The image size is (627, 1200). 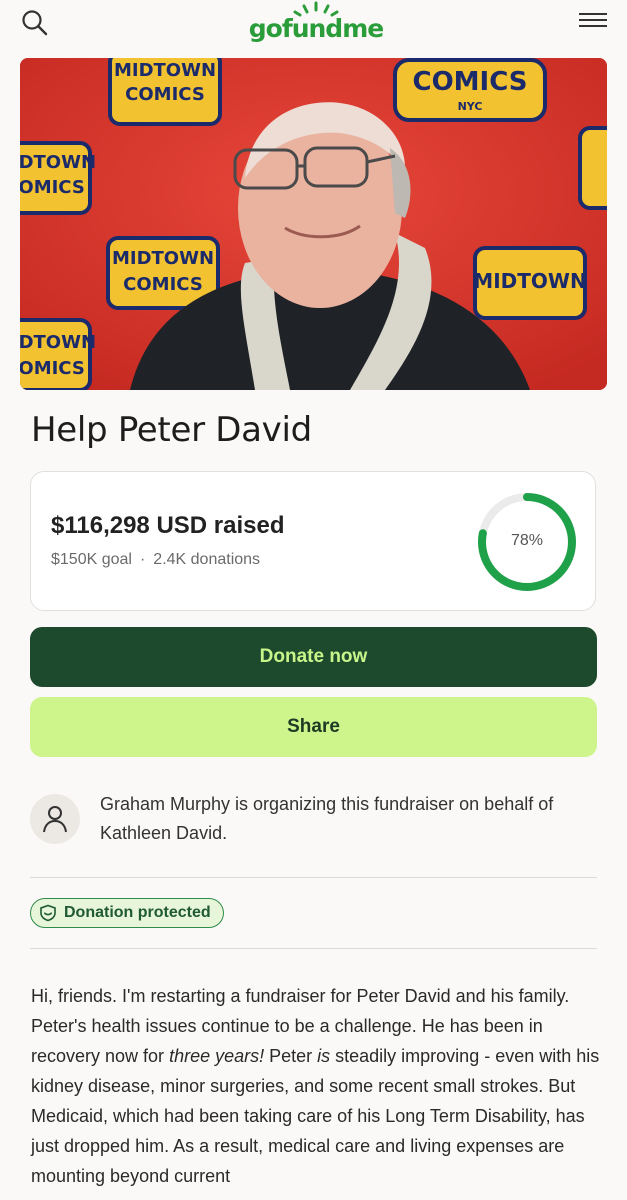 I want to click on hamburger-menu-icon, so click(x=593, y=14).